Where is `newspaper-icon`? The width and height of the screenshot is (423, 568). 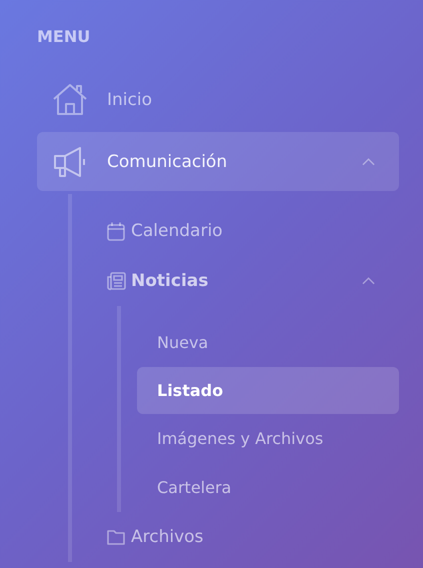
newspaper-icon is located at coordinates (116, 281).